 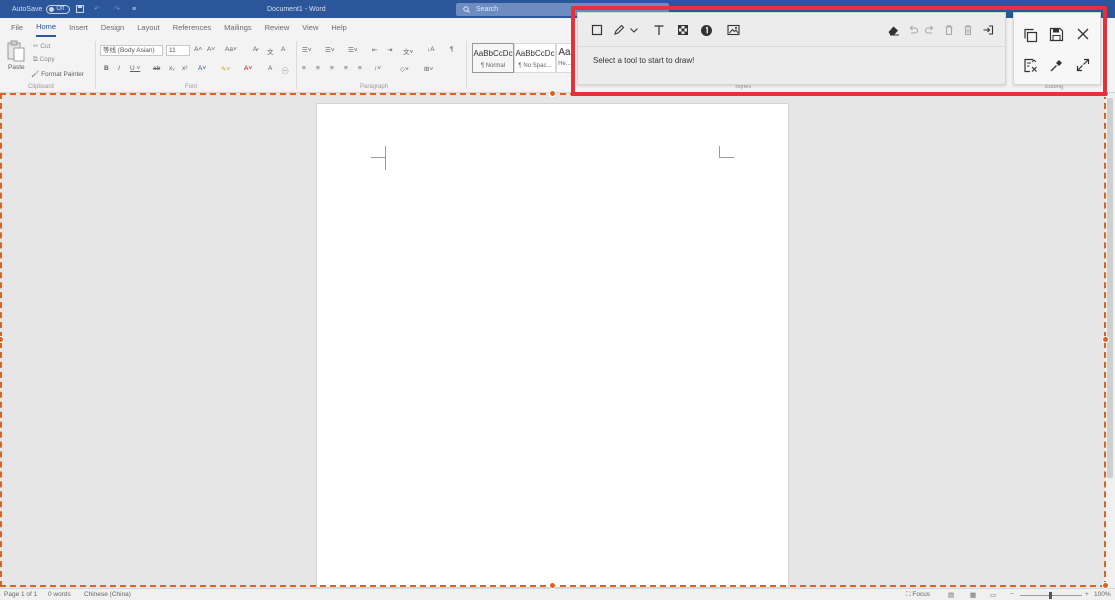 I want to click on superscript-icon: x², so click(x=184, y=68).